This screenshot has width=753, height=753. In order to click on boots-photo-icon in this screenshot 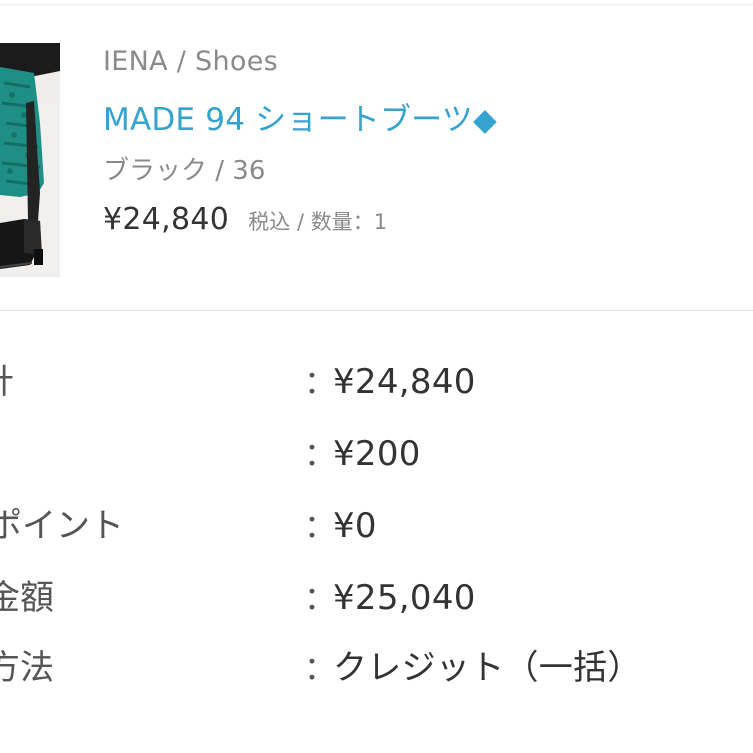, I will do `click(30, 160)`.